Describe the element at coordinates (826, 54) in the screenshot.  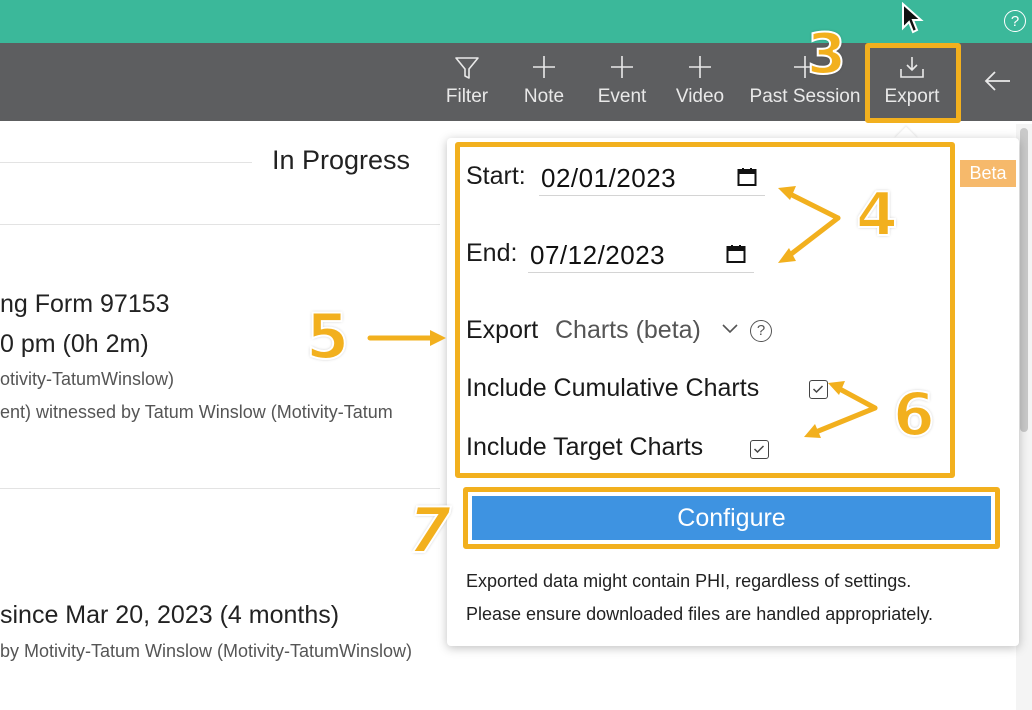
I see `step-3-label: 3` at that location.